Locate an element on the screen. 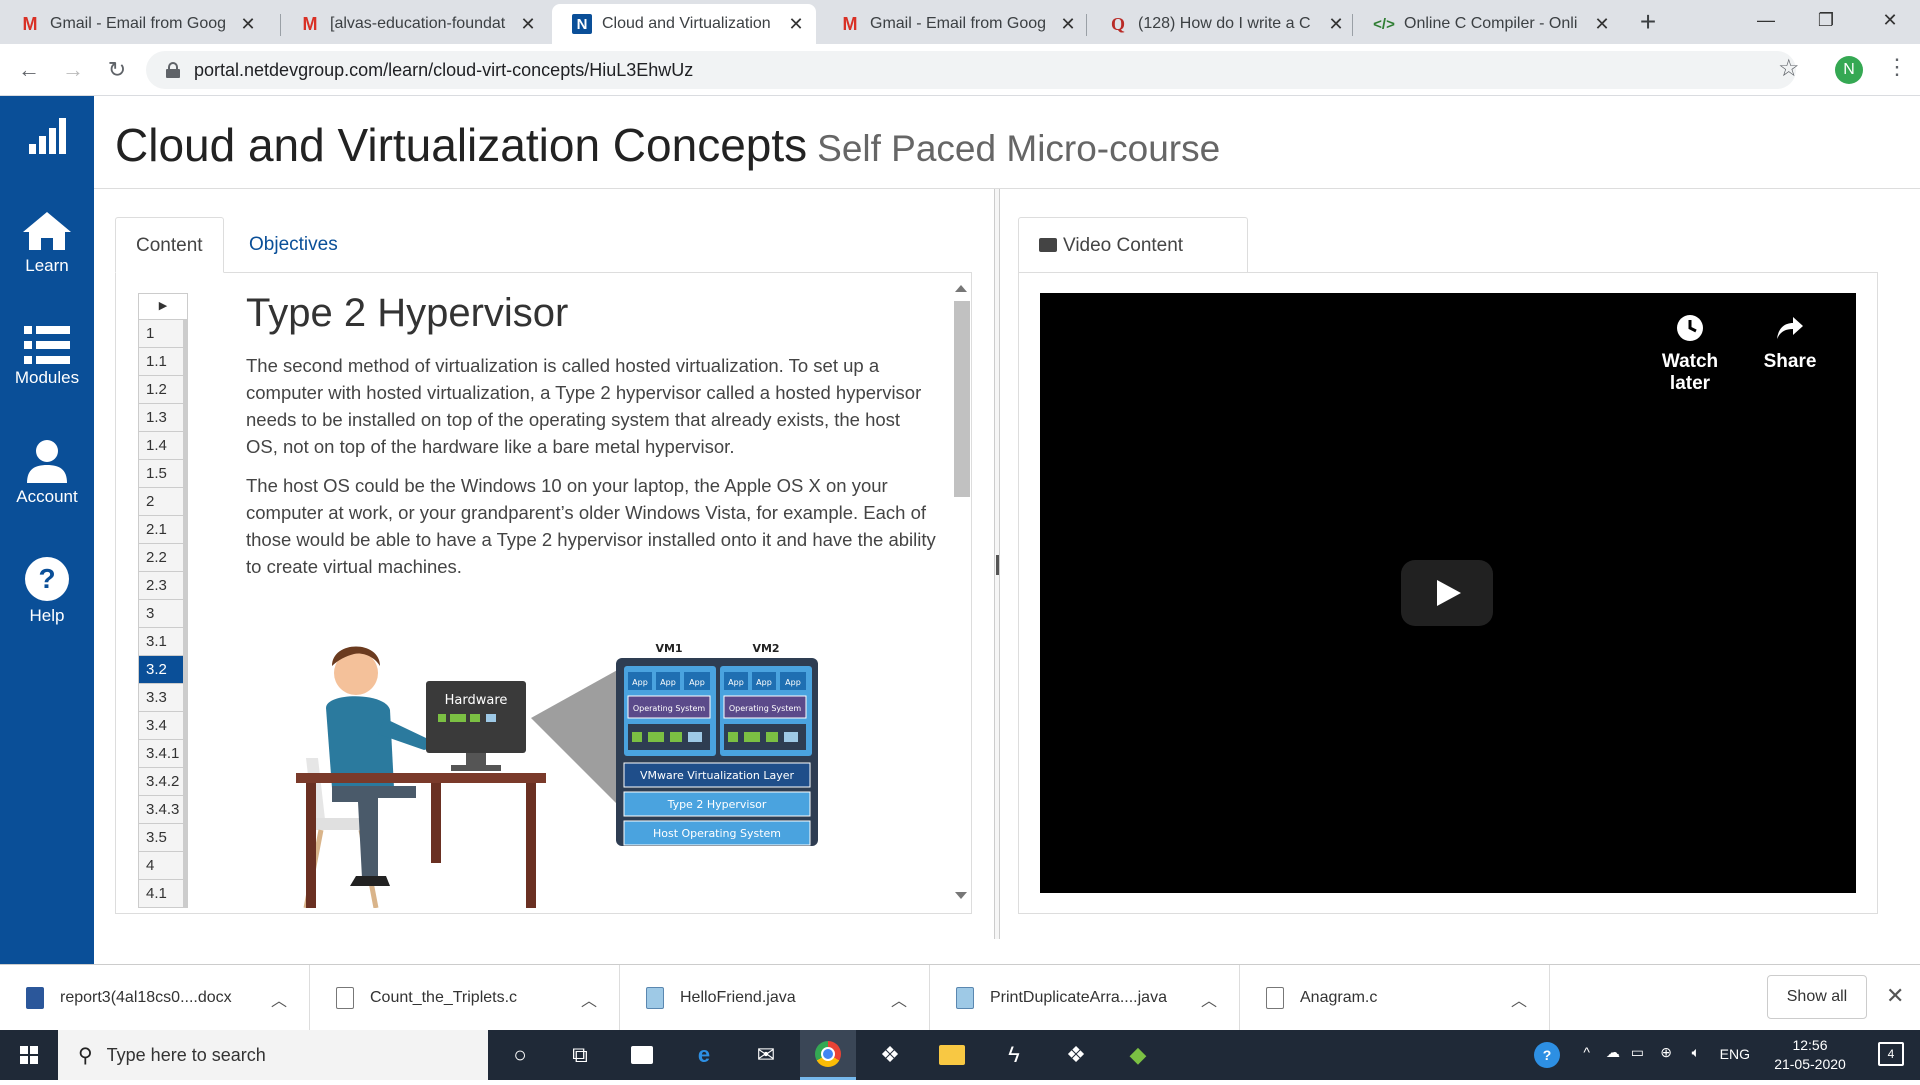 The width and height of the screenshot is (1920, 1085). new-tab-button: + is located at coordinates (1648, 22).